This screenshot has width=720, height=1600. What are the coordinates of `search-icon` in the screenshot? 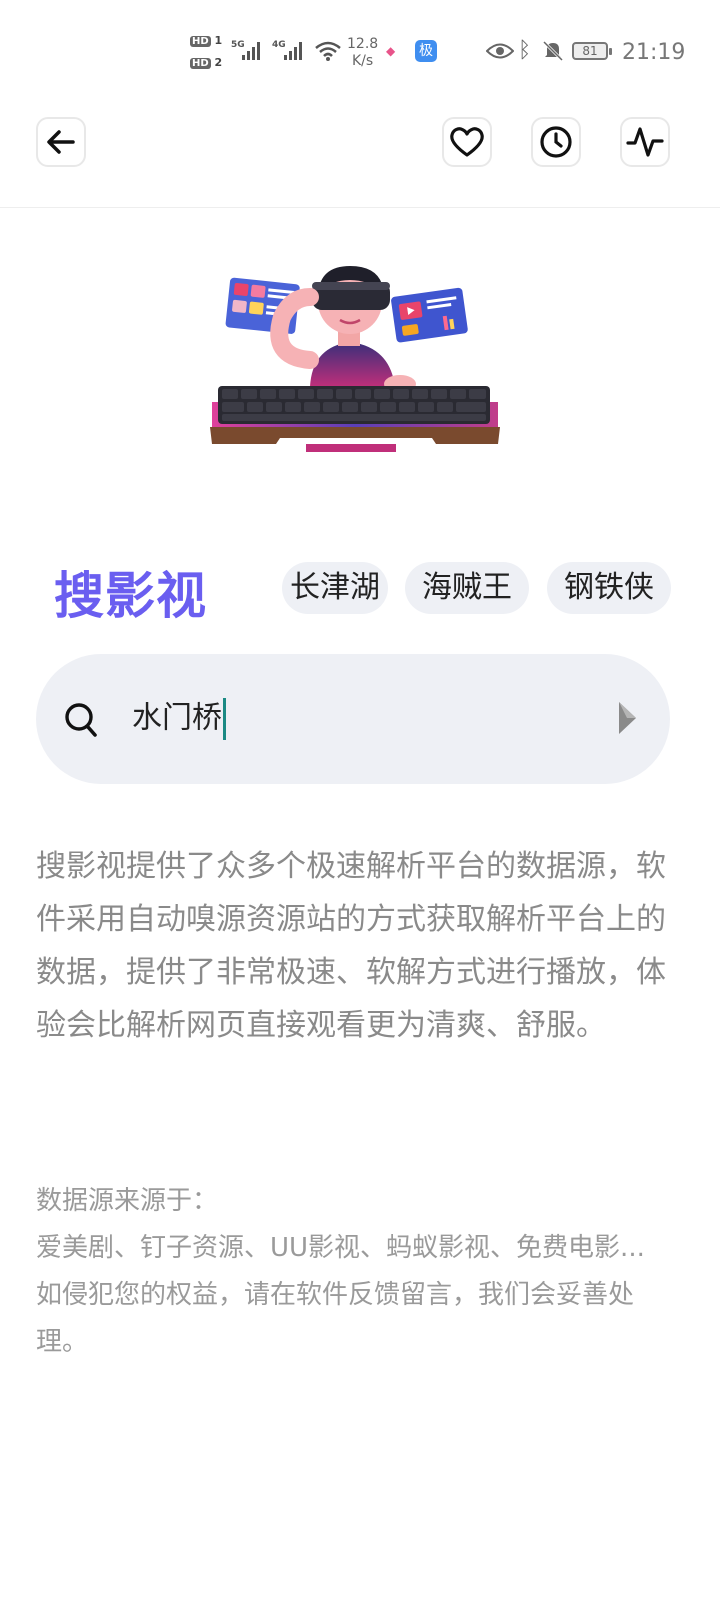 It's located at (81, 720).